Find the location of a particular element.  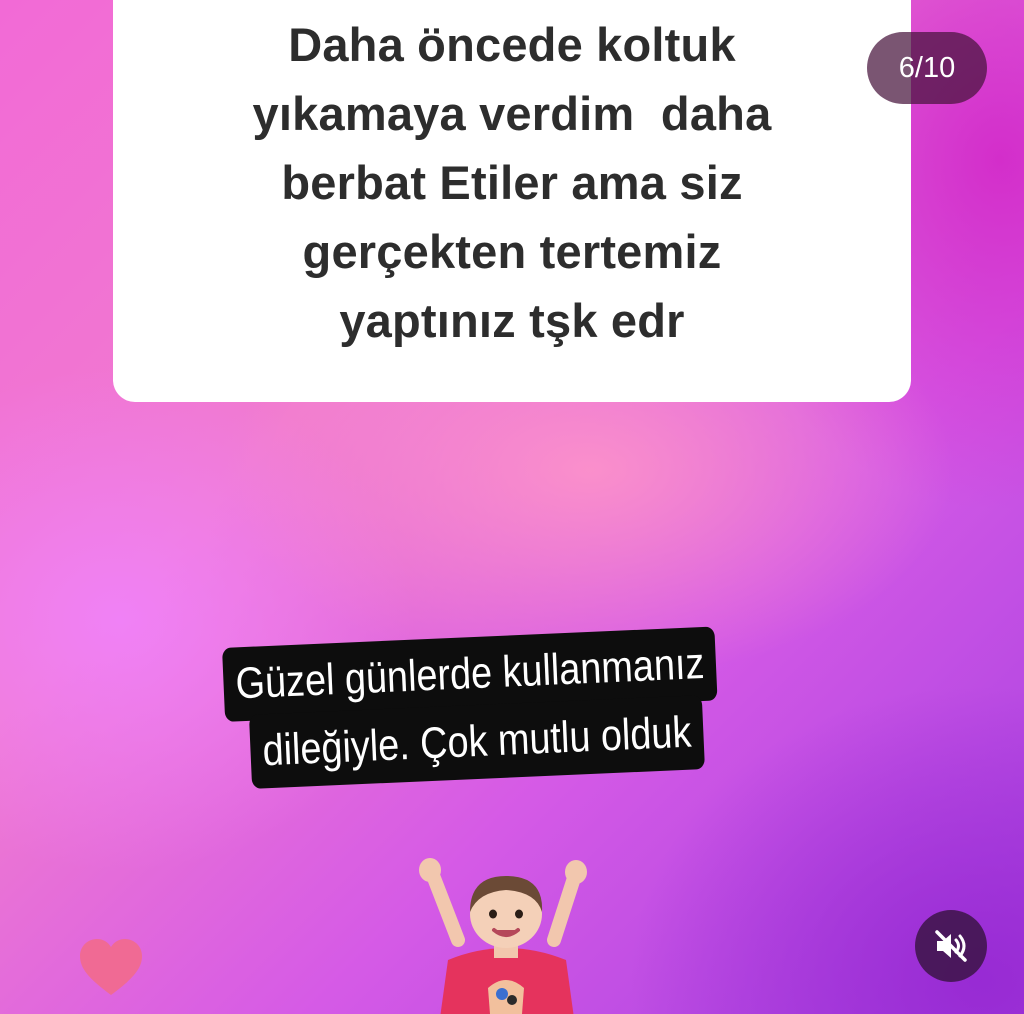

cheering-child-sticker is located at coordinates (503, 936).